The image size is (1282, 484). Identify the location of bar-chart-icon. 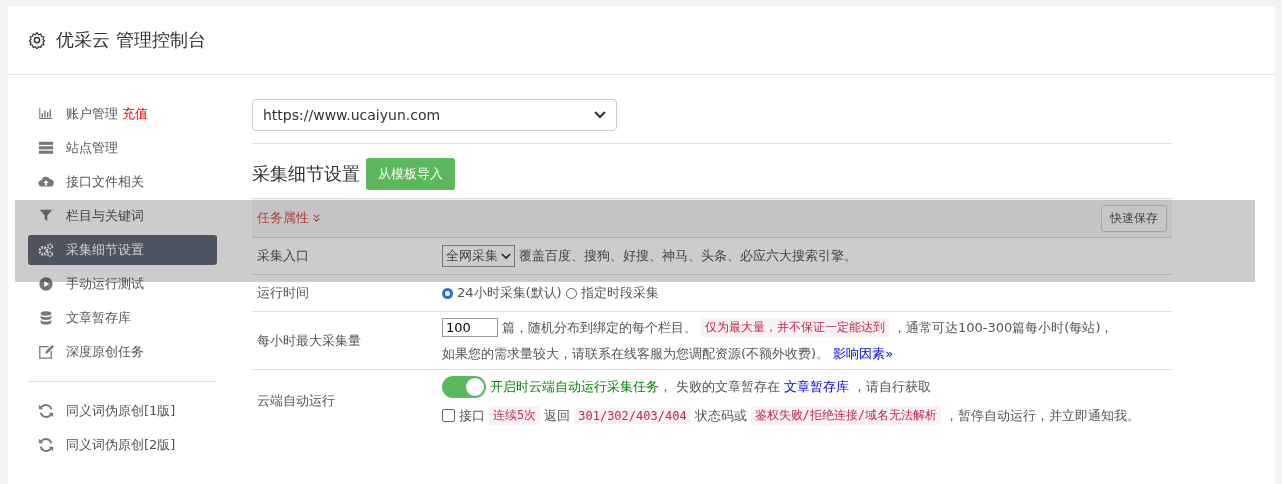
(46, 114).